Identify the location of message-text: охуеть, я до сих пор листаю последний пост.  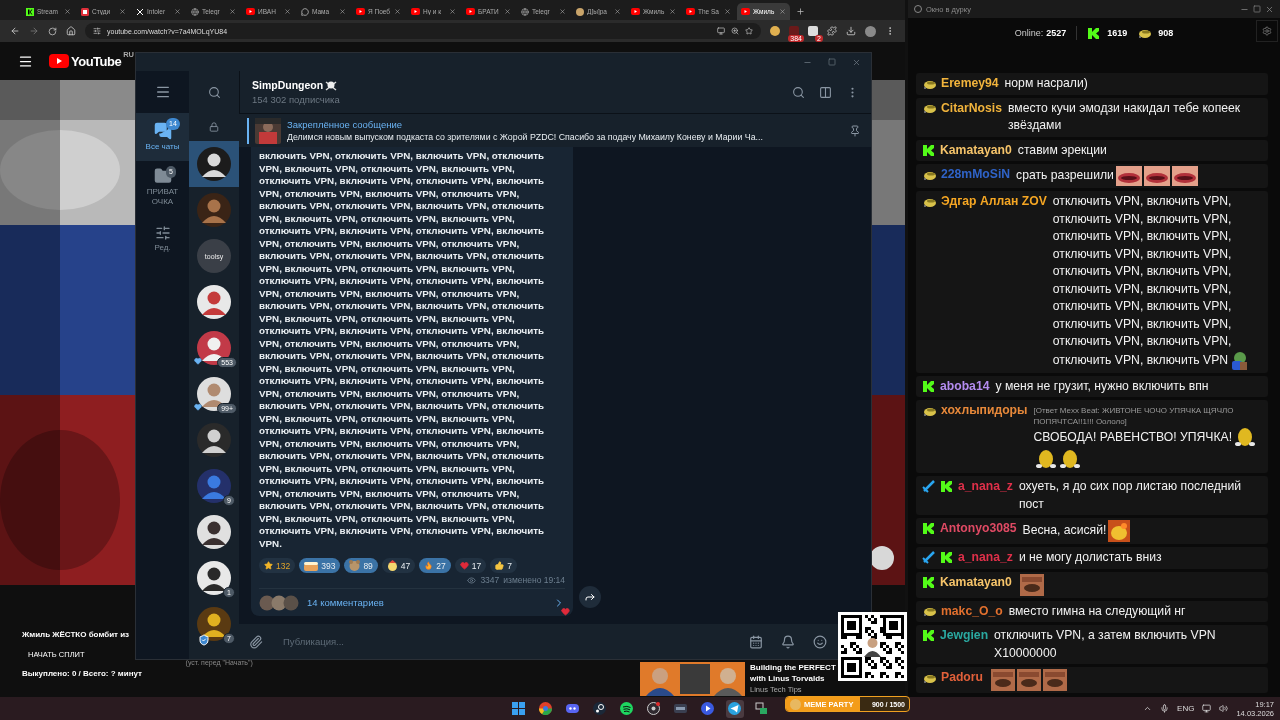
(1130, 495).